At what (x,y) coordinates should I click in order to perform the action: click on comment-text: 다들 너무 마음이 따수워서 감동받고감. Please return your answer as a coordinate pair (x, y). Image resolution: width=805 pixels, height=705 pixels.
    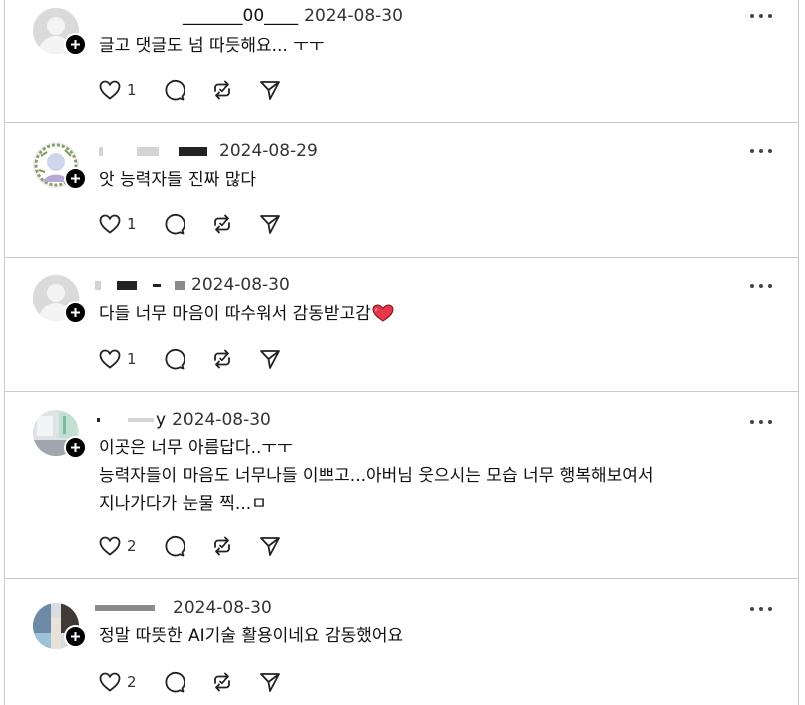
    Looking at the image, I should click on (235, 314).